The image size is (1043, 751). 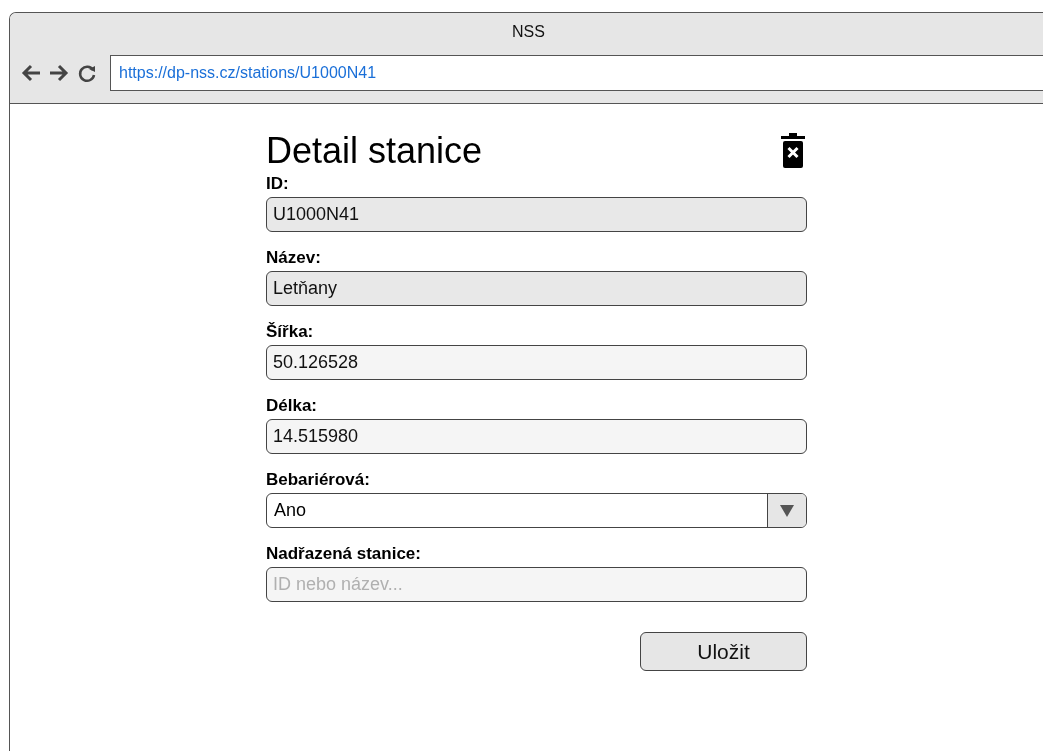 What do you see at coordinates (343, 554) in the screenshot?
I see `field-label: Nadřazená stanice:` at bounding box center [343, 554].